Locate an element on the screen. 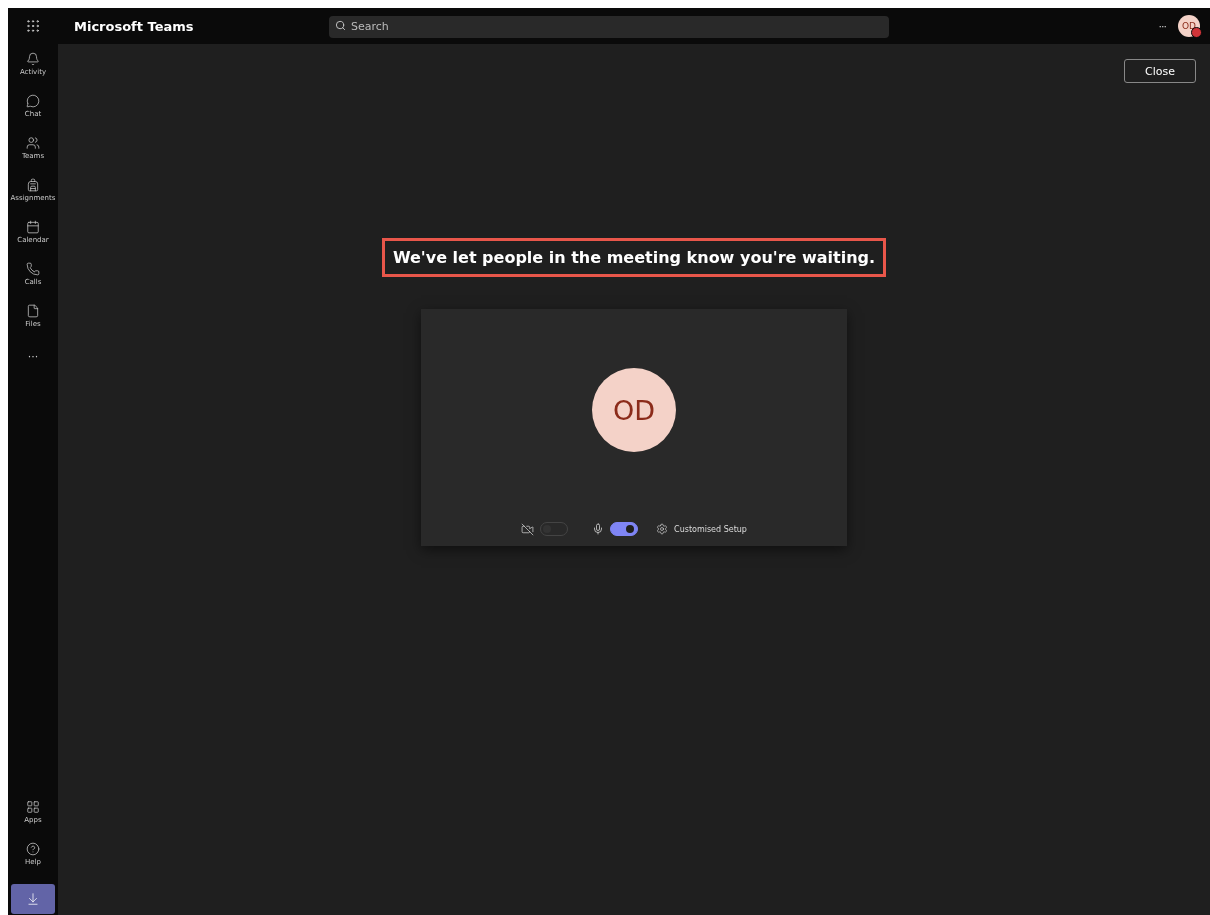 Image resolution: width=1210 pixels, height=915 pixels. settings-icon is located at coordinates (662, 529).